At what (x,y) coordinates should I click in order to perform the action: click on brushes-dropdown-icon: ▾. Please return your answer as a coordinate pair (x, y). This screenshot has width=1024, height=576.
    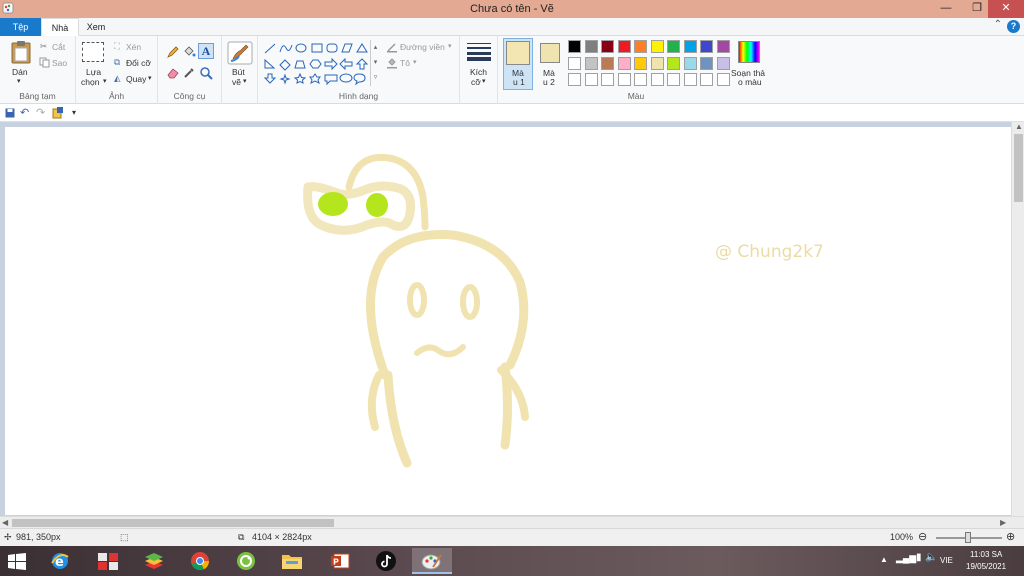
    Looking at the image, I should click on (245, 81).